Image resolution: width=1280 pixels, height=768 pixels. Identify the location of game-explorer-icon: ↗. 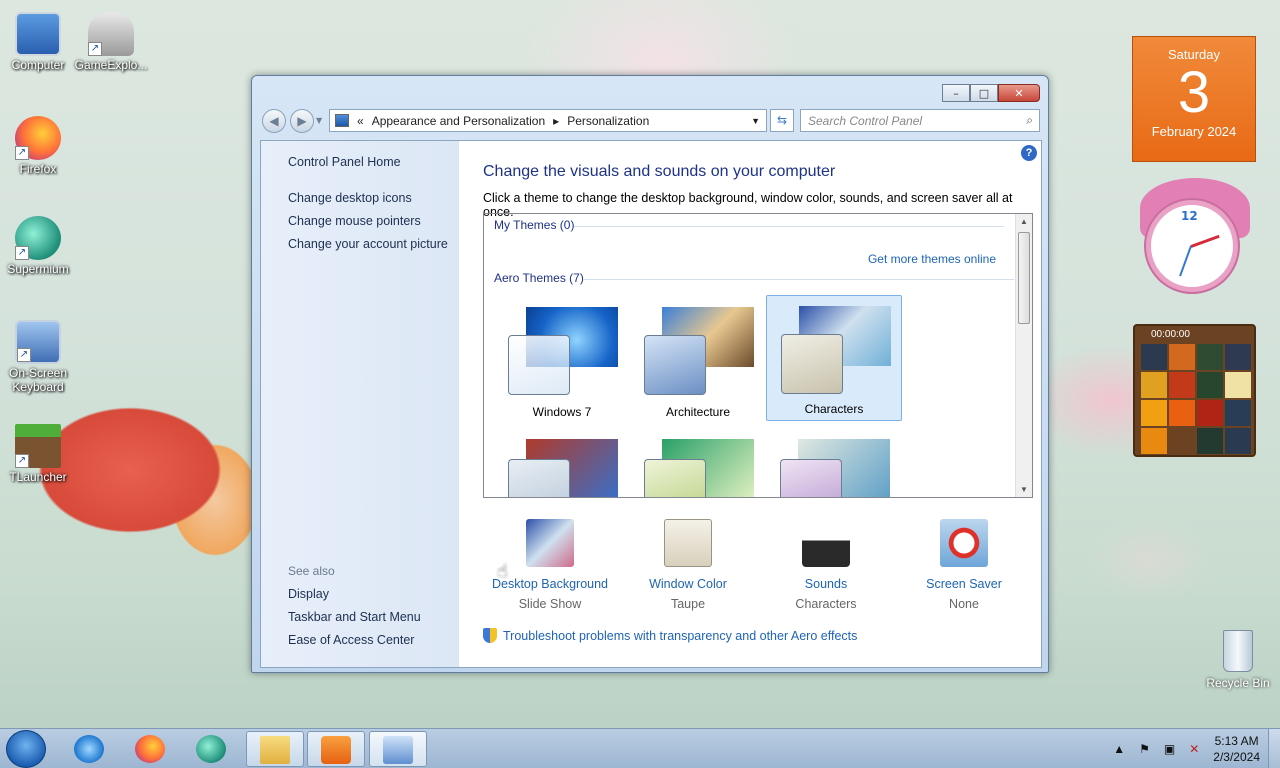
(111, 34).